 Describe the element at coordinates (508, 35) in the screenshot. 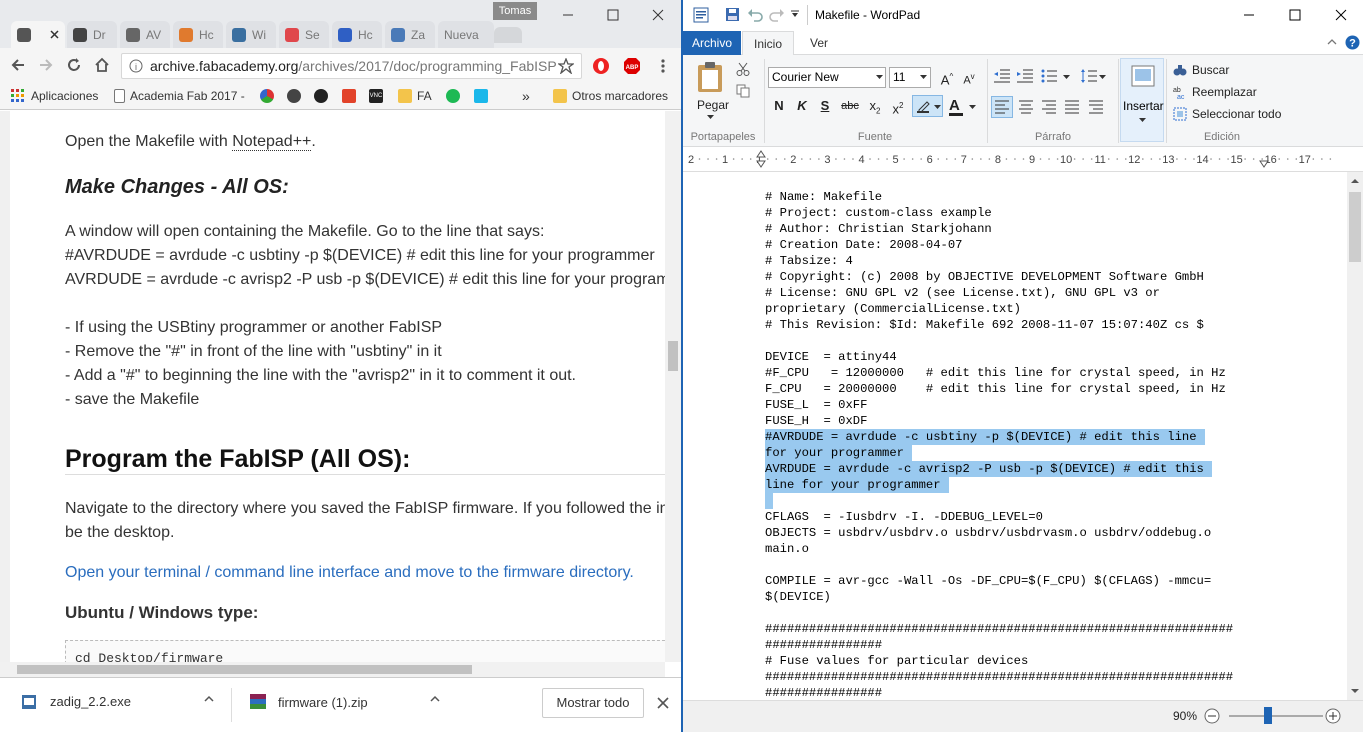

I see `new-tab-button` at that location.